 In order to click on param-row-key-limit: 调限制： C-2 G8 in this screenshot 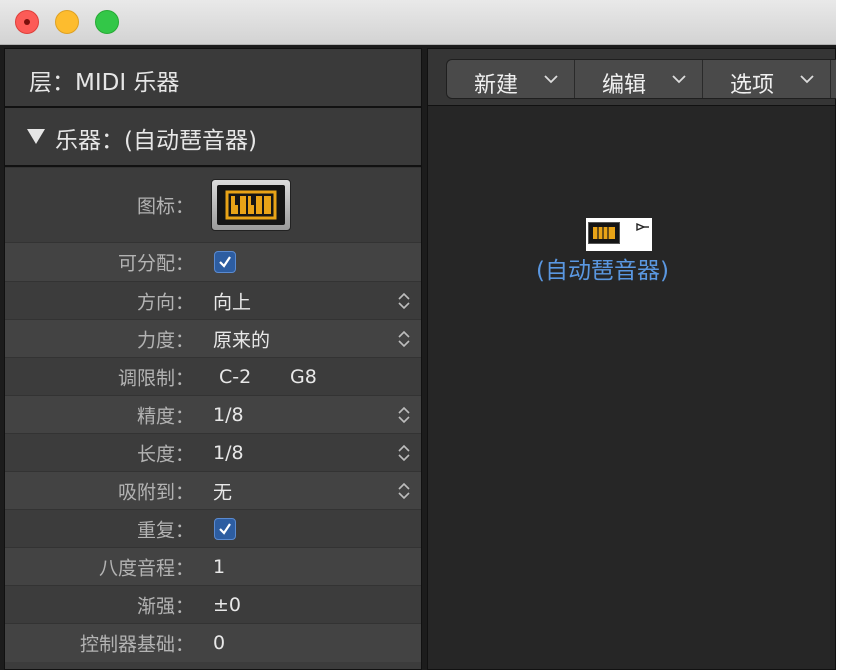, I will do `click(213, 376)`.